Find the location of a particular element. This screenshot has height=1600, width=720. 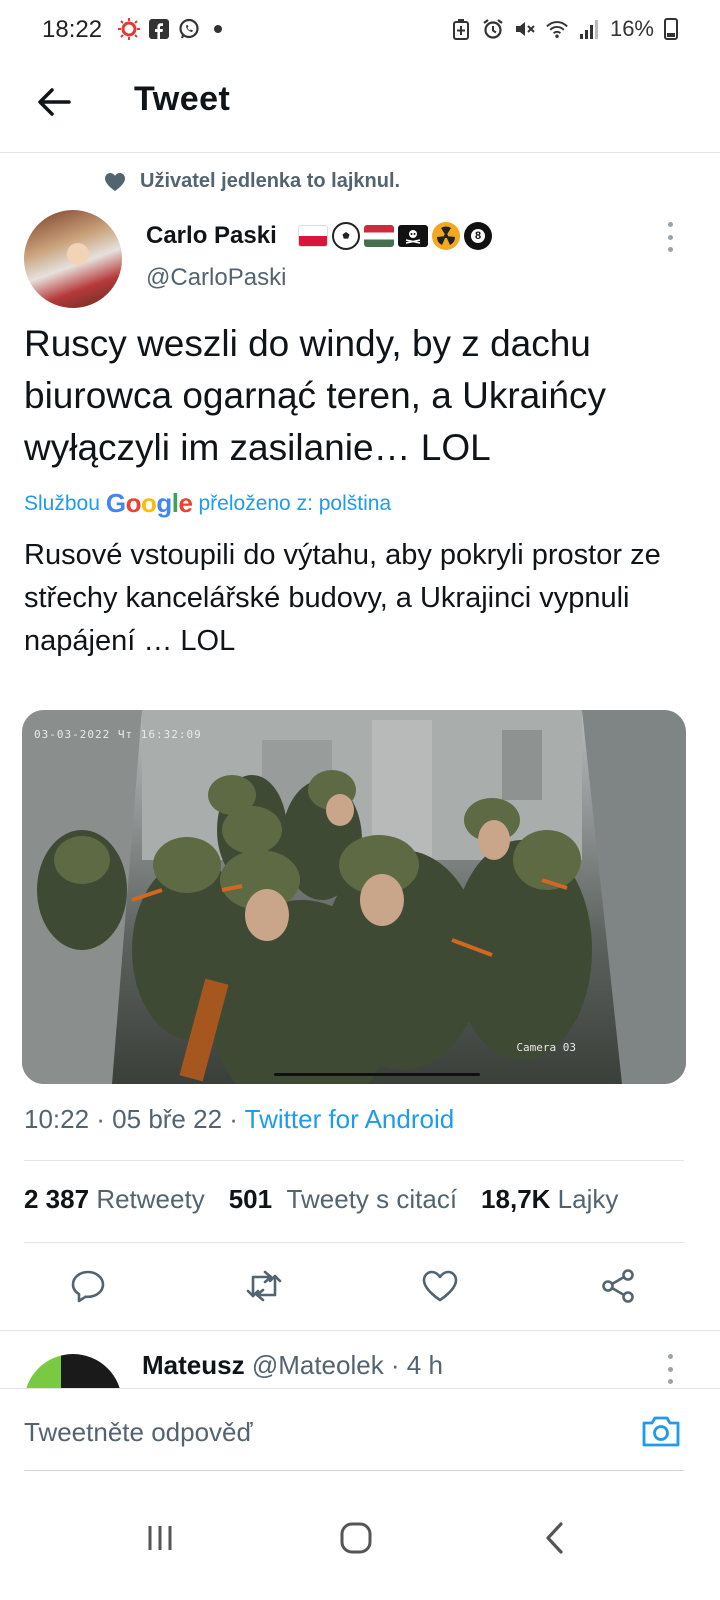

recent-apps-button is located at coordinates (160, 1538).